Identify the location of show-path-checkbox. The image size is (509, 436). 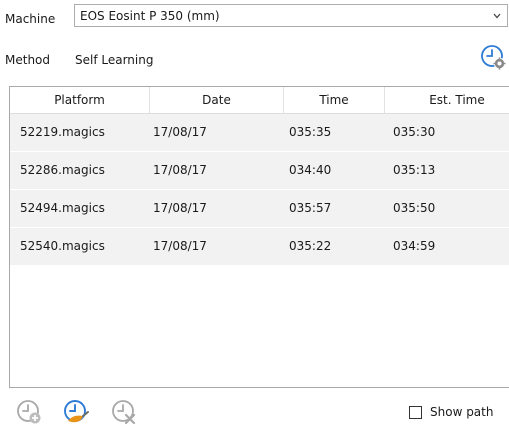
(415, 412).